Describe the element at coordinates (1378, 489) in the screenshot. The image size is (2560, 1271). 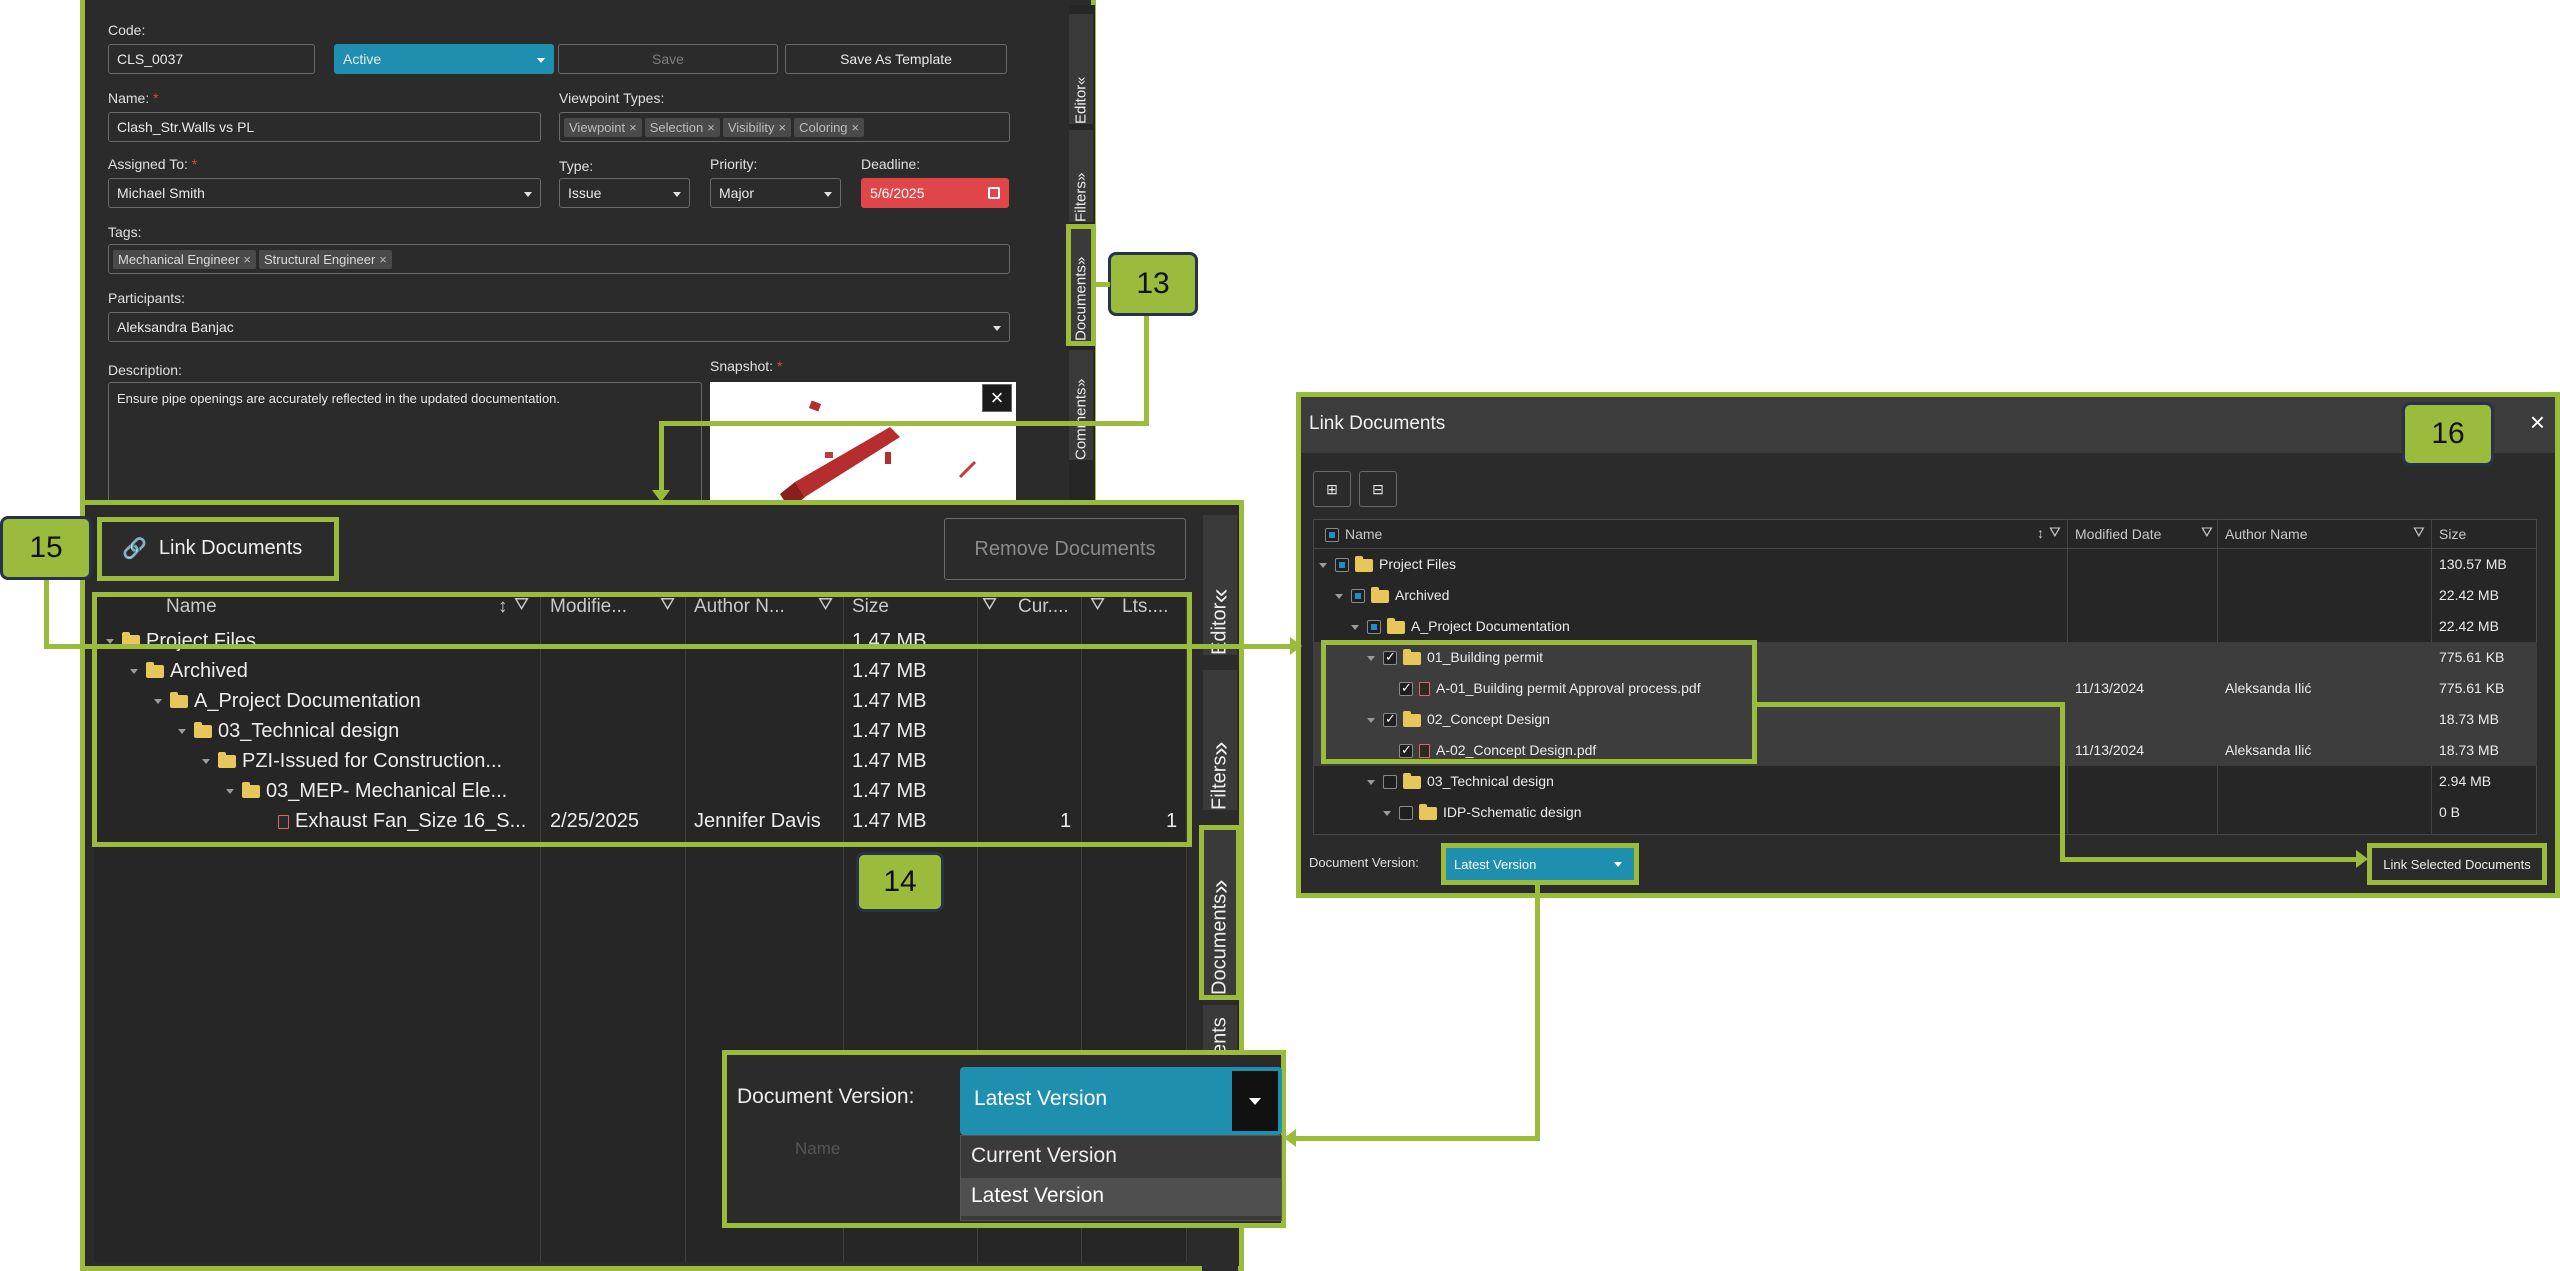
I see `collapse-all-button: ⊟` at that location.